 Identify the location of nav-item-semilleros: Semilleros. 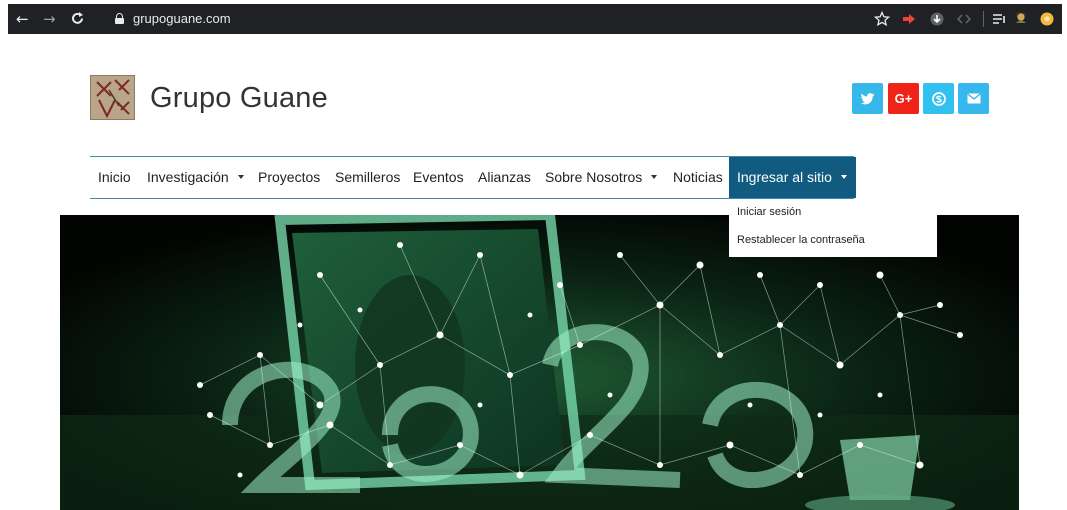
(367, 177).